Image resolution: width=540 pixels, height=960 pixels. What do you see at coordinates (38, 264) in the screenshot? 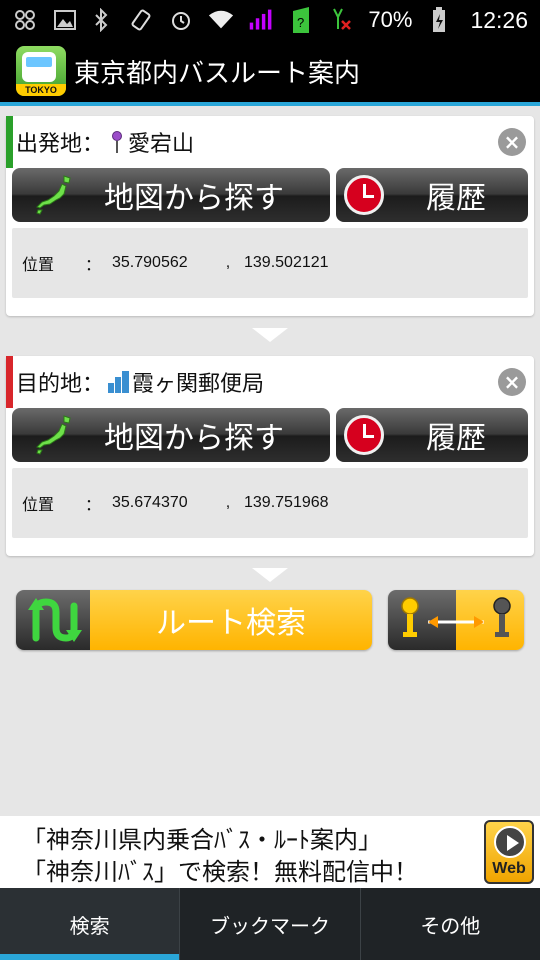
I see `origin-coord-label: 位置` at bounding box center [38, 264].